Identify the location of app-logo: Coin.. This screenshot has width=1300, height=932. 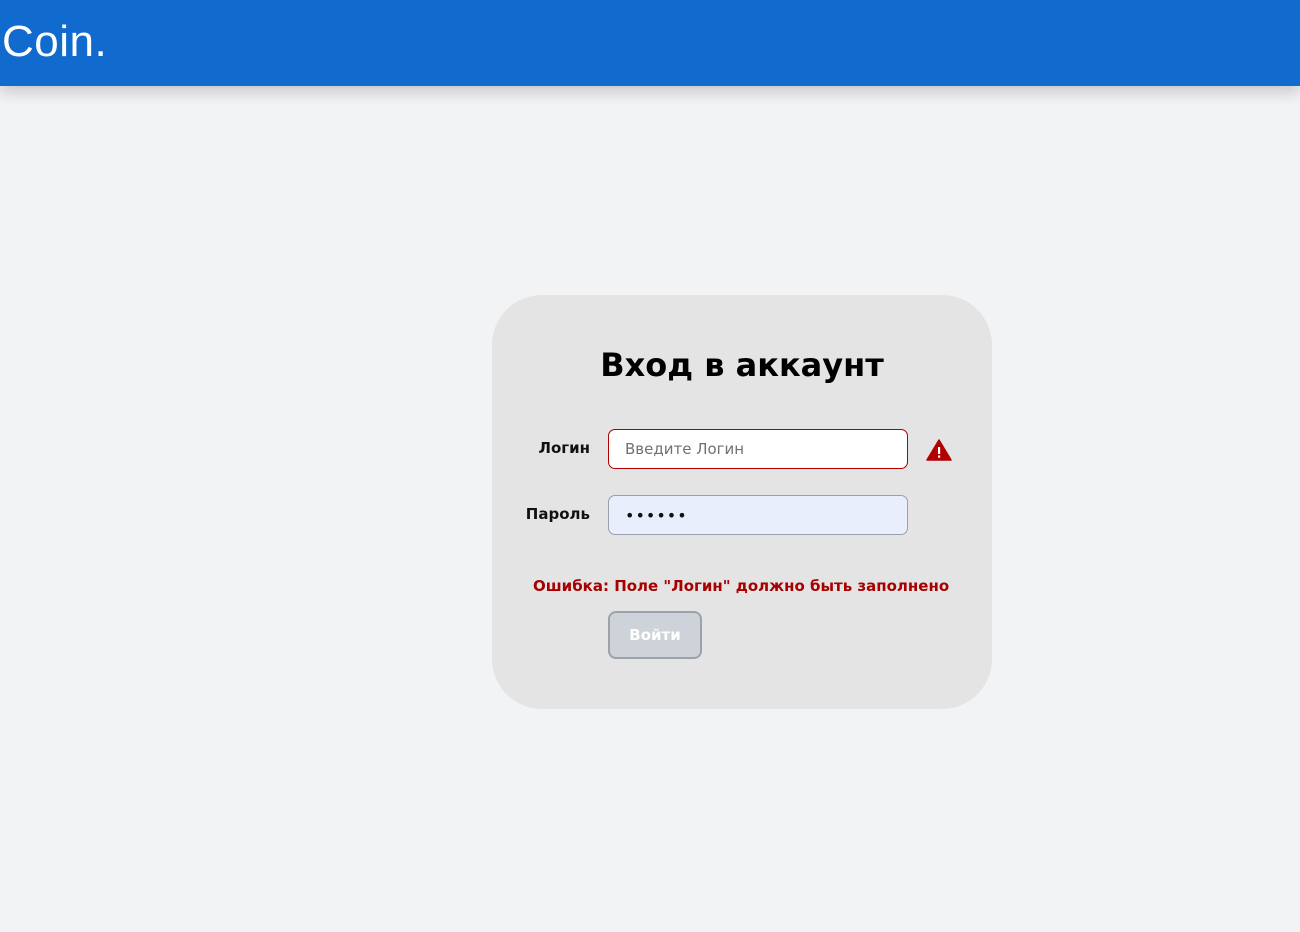
(54, 42).